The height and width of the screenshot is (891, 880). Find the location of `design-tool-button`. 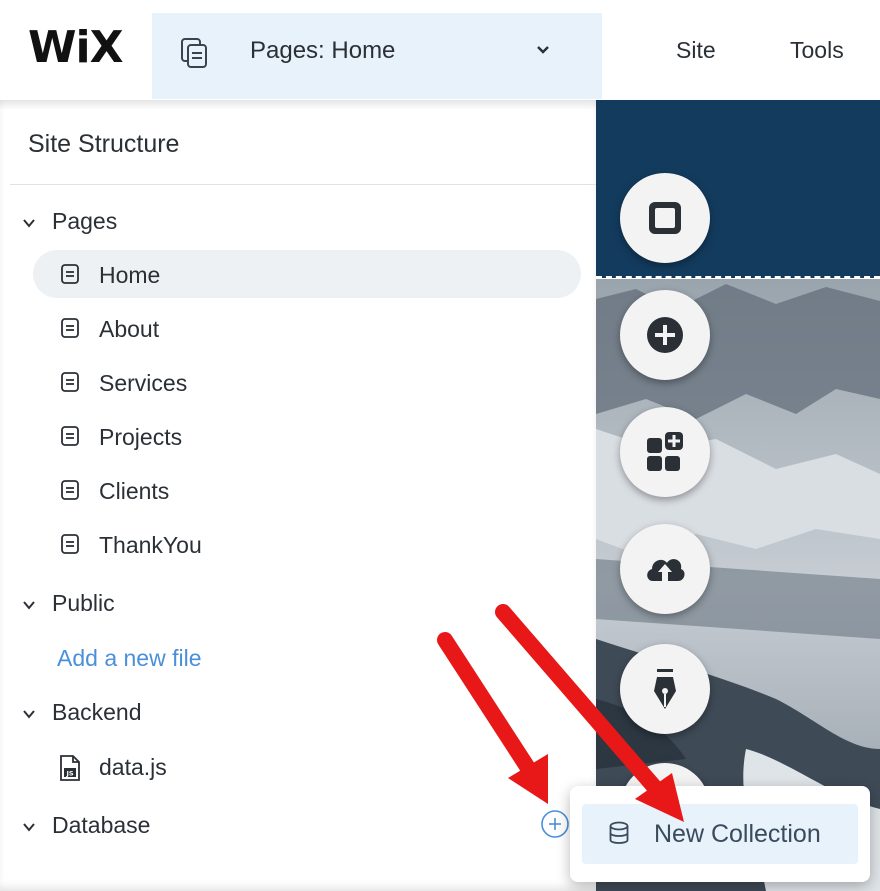

design-tool-button is located at coordinates (665, 689).